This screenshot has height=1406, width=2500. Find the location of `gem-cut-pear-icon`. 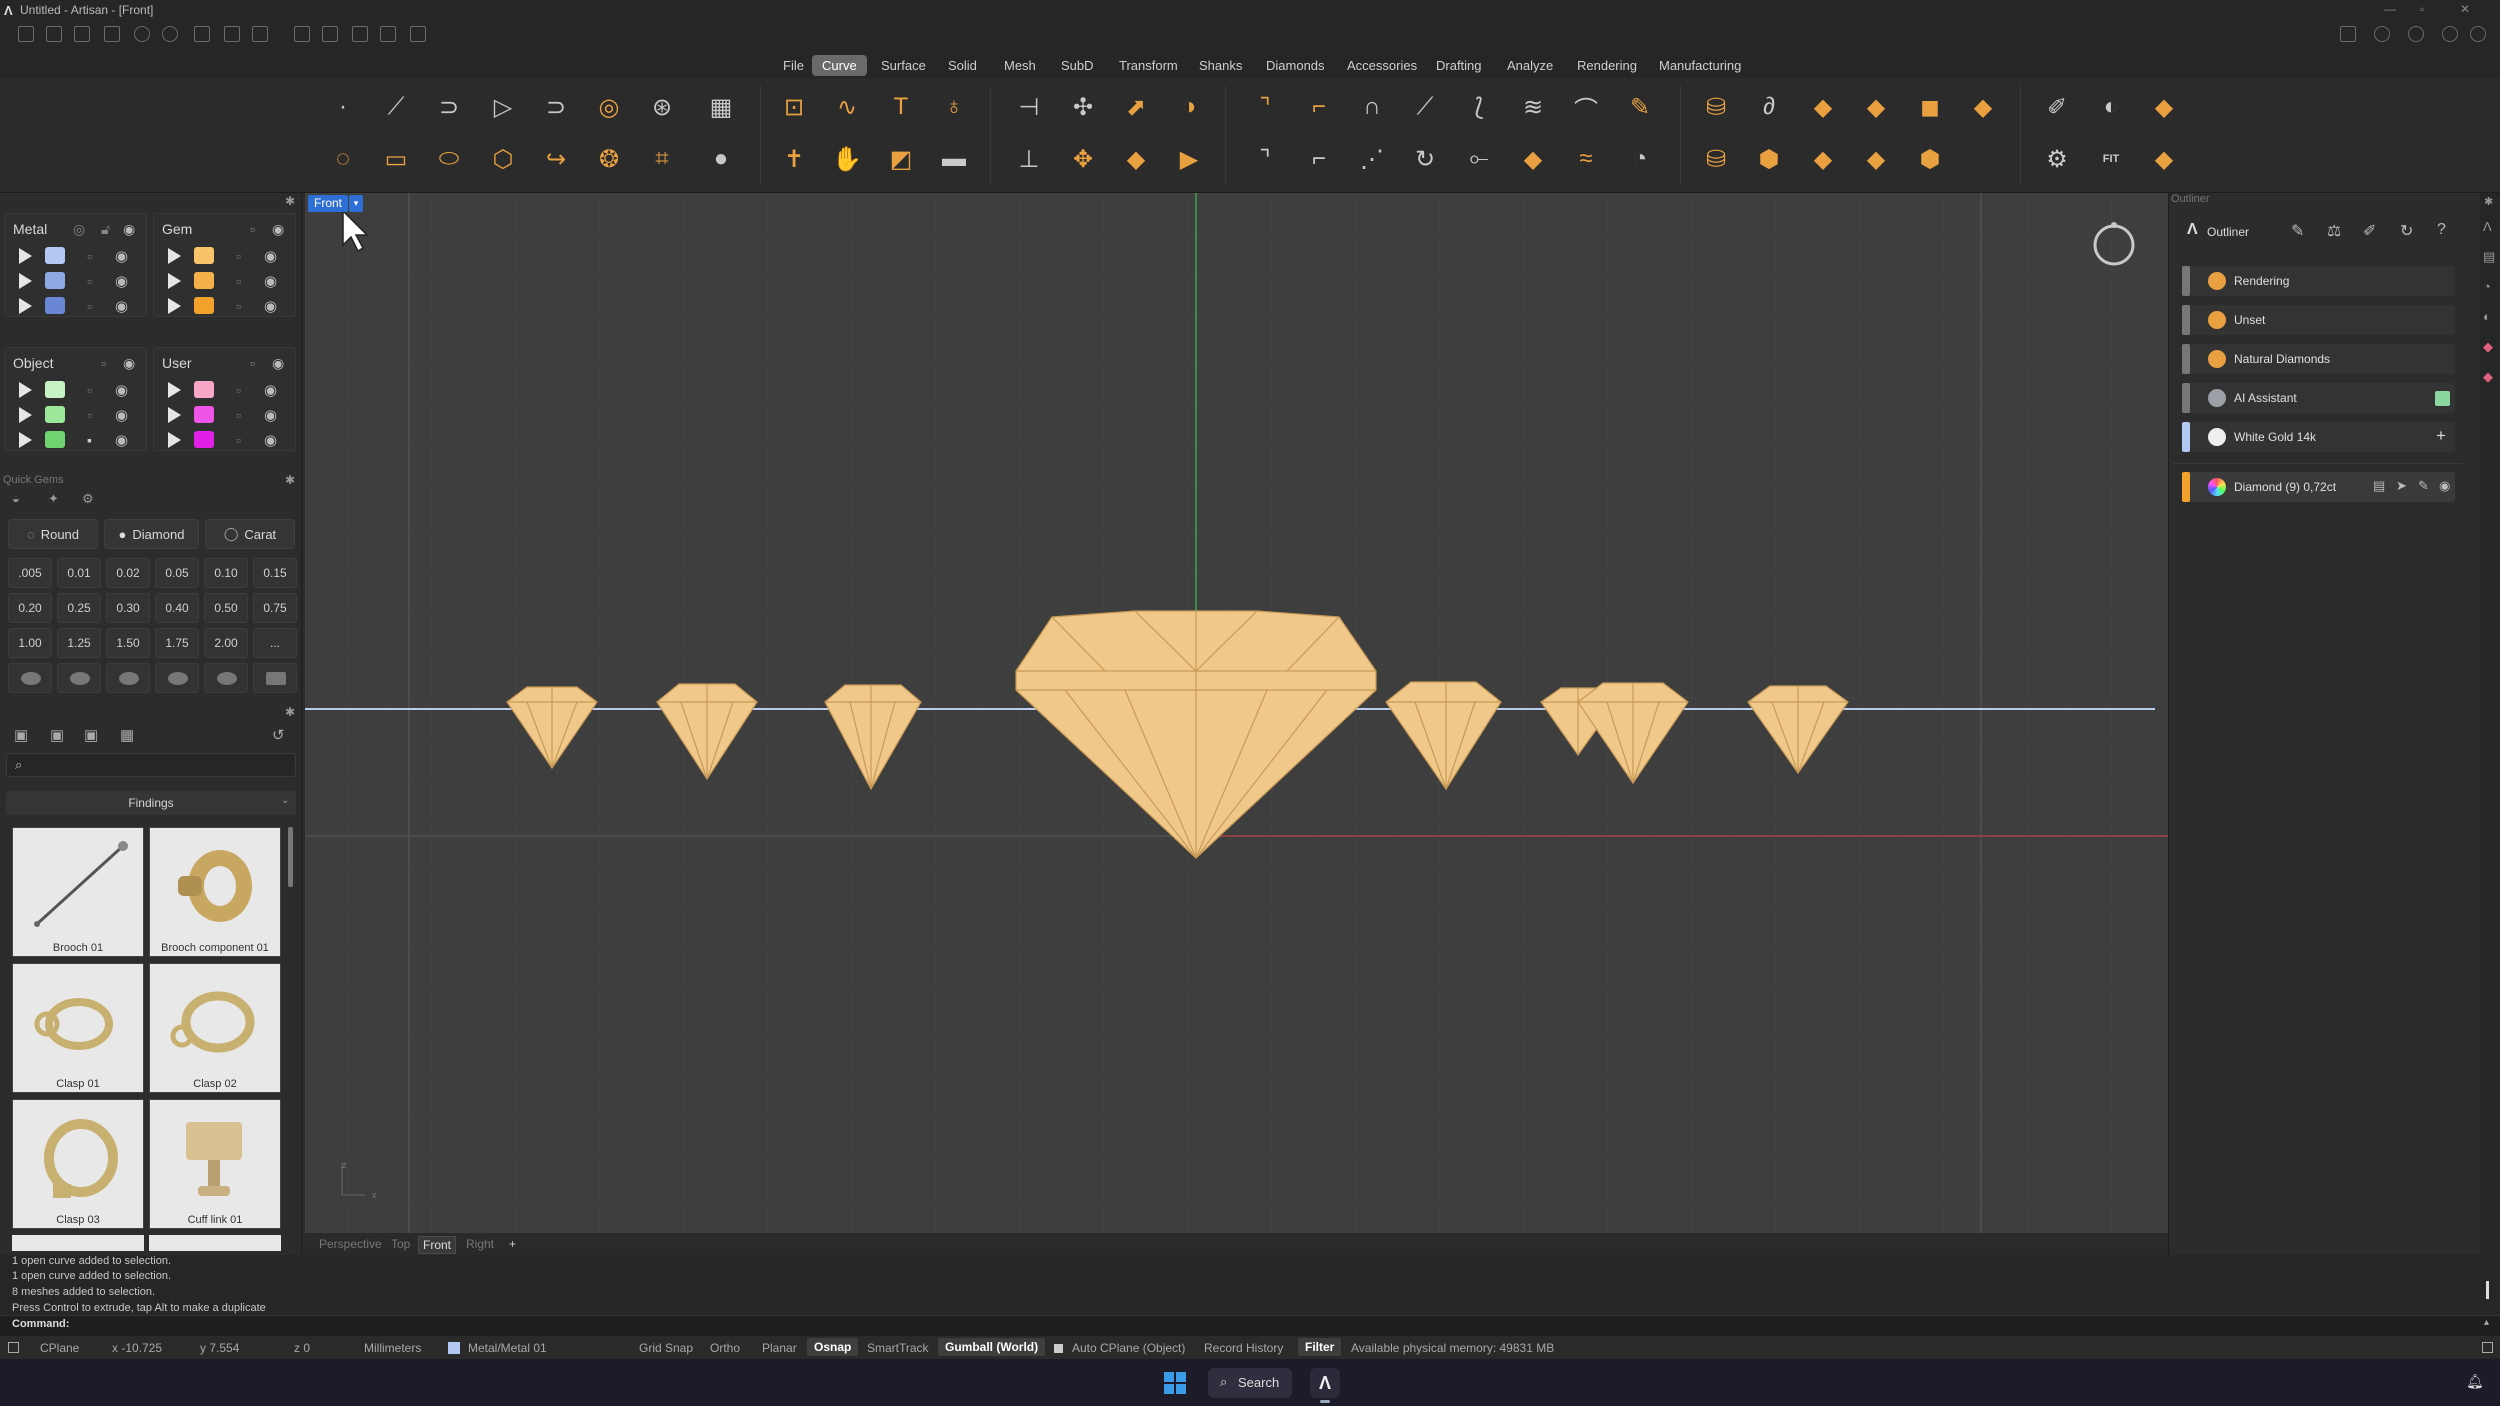

gem-cut-pear-icon is located at coordinates (177, 678).